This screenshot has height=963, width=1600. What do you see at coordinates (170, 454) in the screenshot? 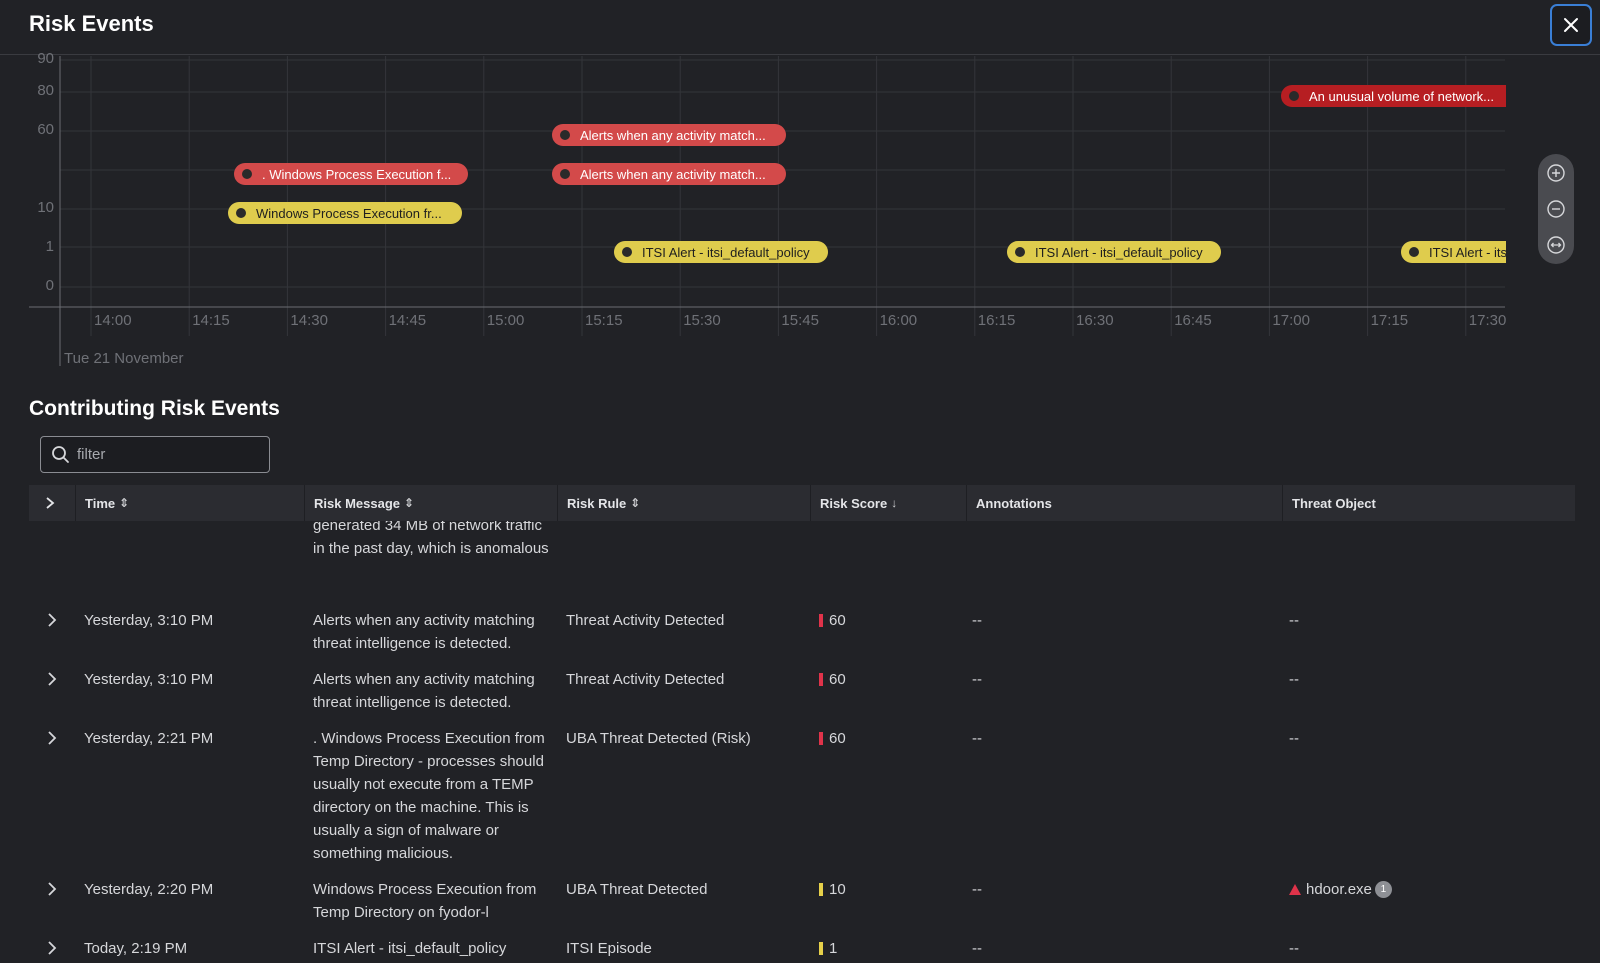
I see `filter-input` at bounding box center [170, 454].